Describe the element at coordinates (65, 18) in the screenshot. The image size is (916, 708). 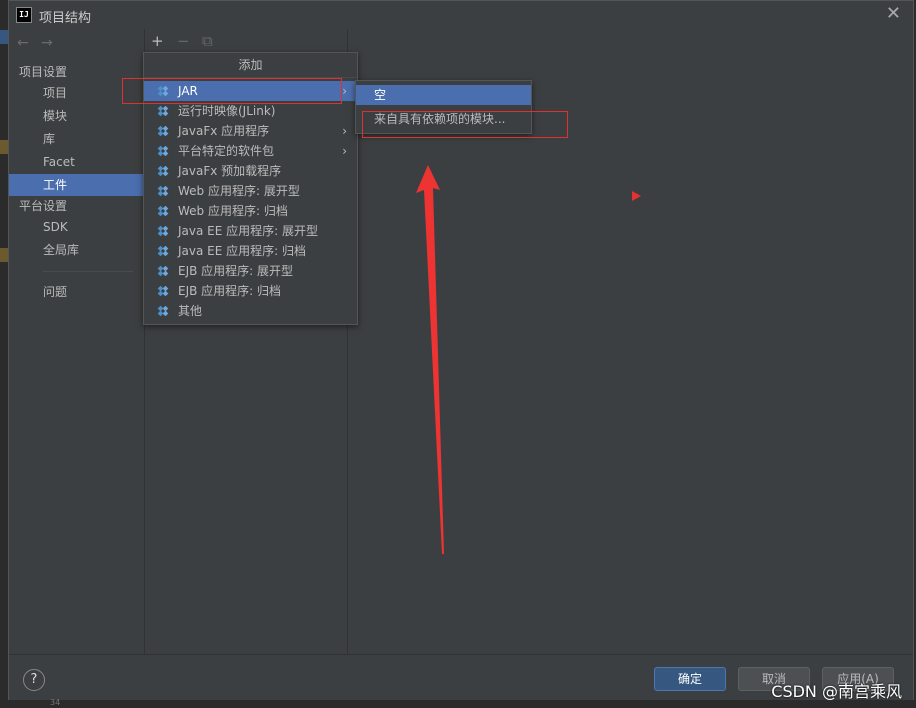
I see `dialog-title: 项目结构` at that location.